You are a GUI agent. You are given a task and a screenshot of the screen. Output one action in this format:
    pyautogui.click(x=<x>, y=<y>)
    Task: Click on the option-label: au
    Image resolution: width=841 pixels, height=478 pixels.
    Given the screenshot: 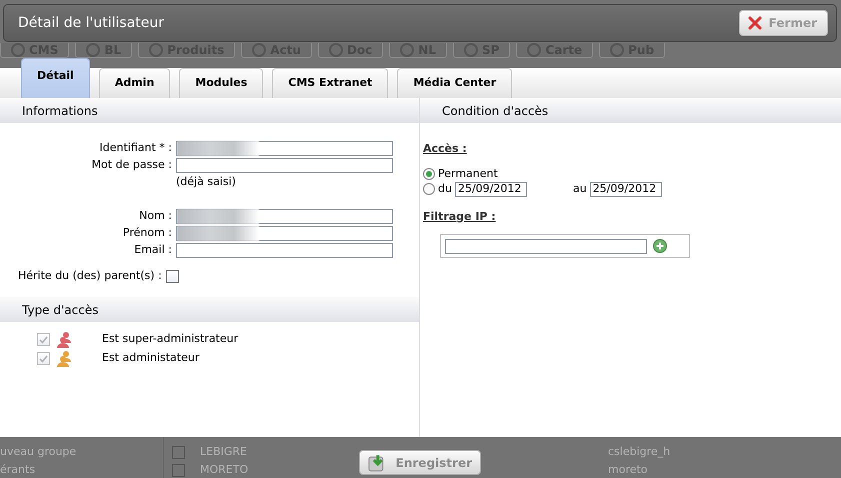 What is the action you would take?
    pyautogui.click(x=579, y=188)
    